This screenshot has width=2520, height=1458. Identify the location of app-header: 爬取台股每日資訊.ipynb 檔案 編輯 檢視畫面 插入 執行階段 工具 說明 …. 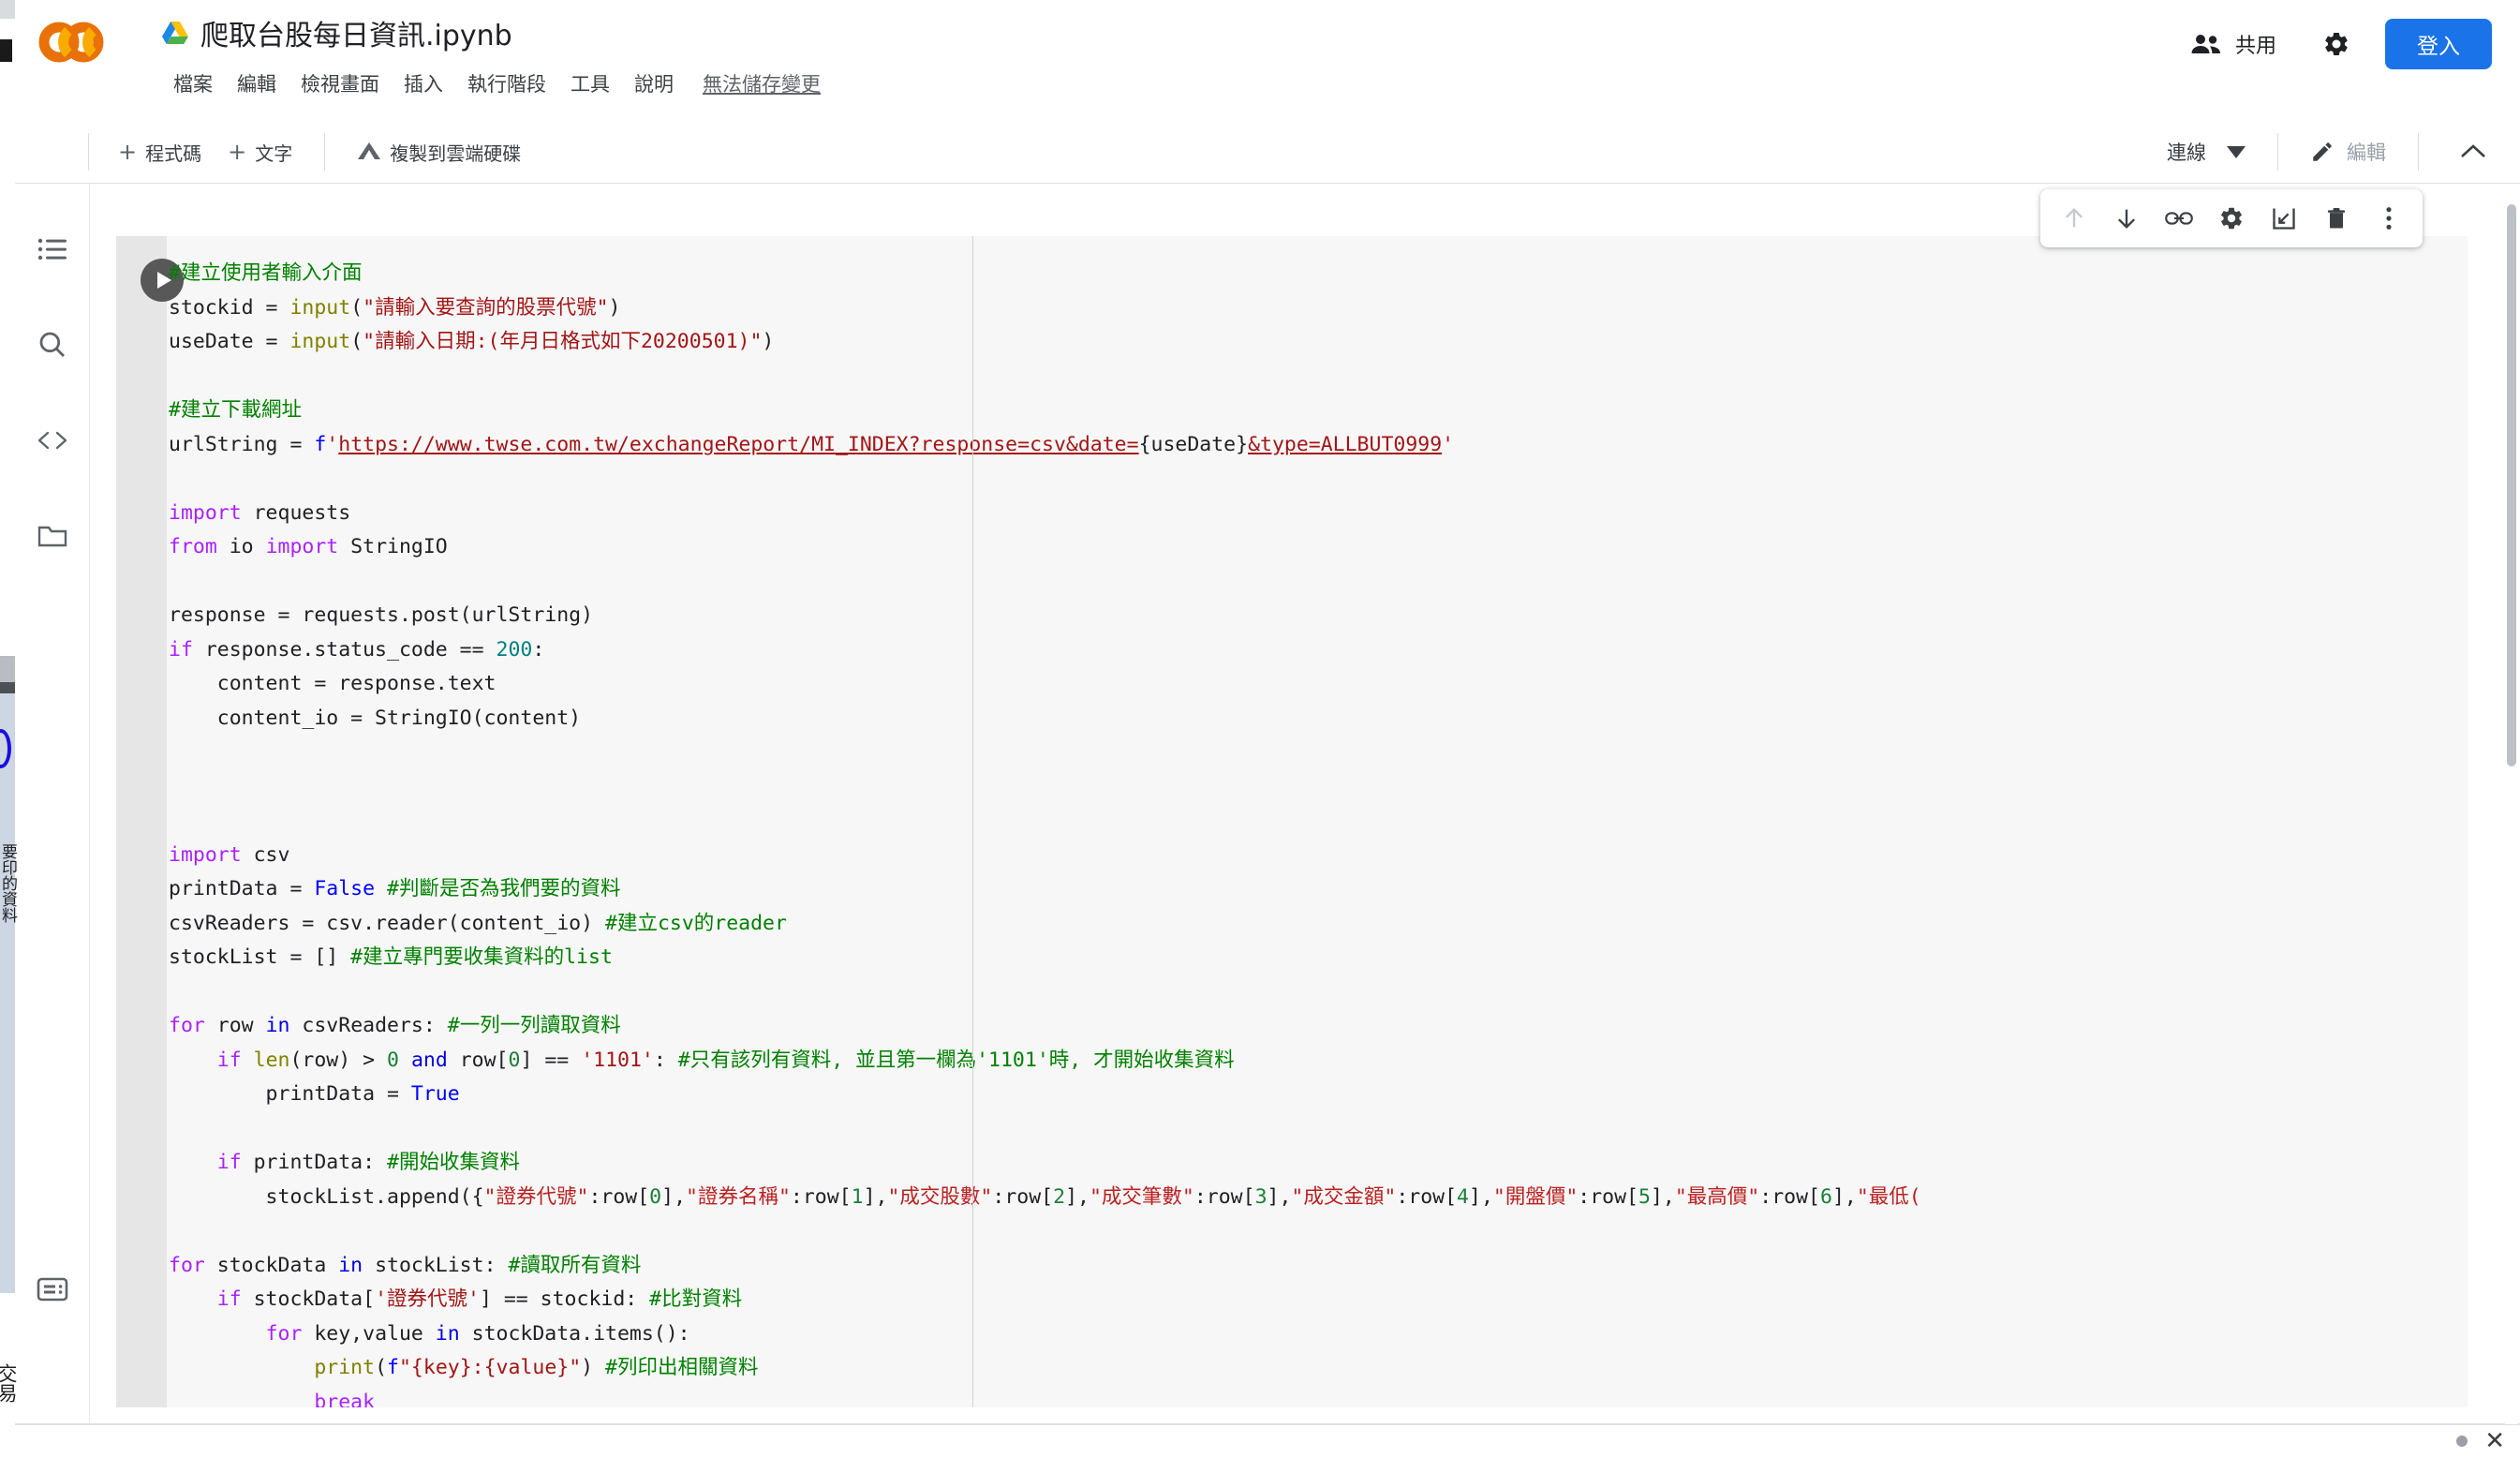
(1267, 60).